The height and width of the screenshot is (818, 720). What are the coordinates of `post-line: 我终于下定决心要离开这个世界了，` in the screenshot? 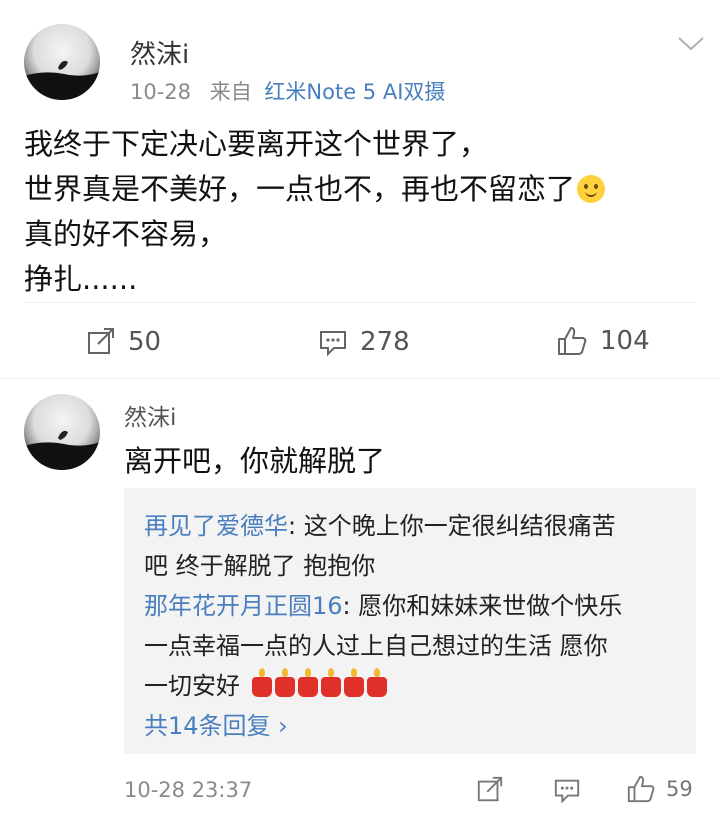 It's located at (256, 144).